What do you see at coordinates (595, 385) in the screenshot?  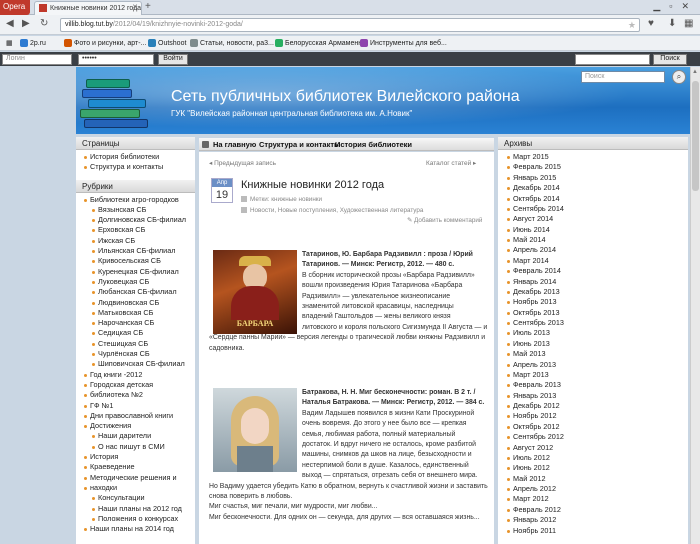 I see `archive-item: Февраль 2013` at bounding box center [595, 385].